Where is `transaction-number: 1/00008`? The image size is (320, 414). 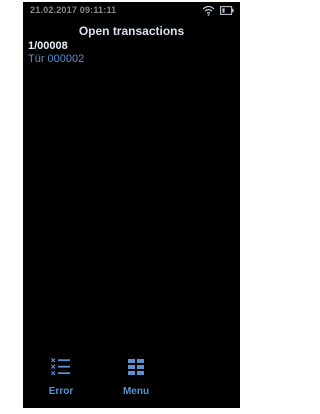
transaction-number: 1/00008 is located at coordinates (48, 46).